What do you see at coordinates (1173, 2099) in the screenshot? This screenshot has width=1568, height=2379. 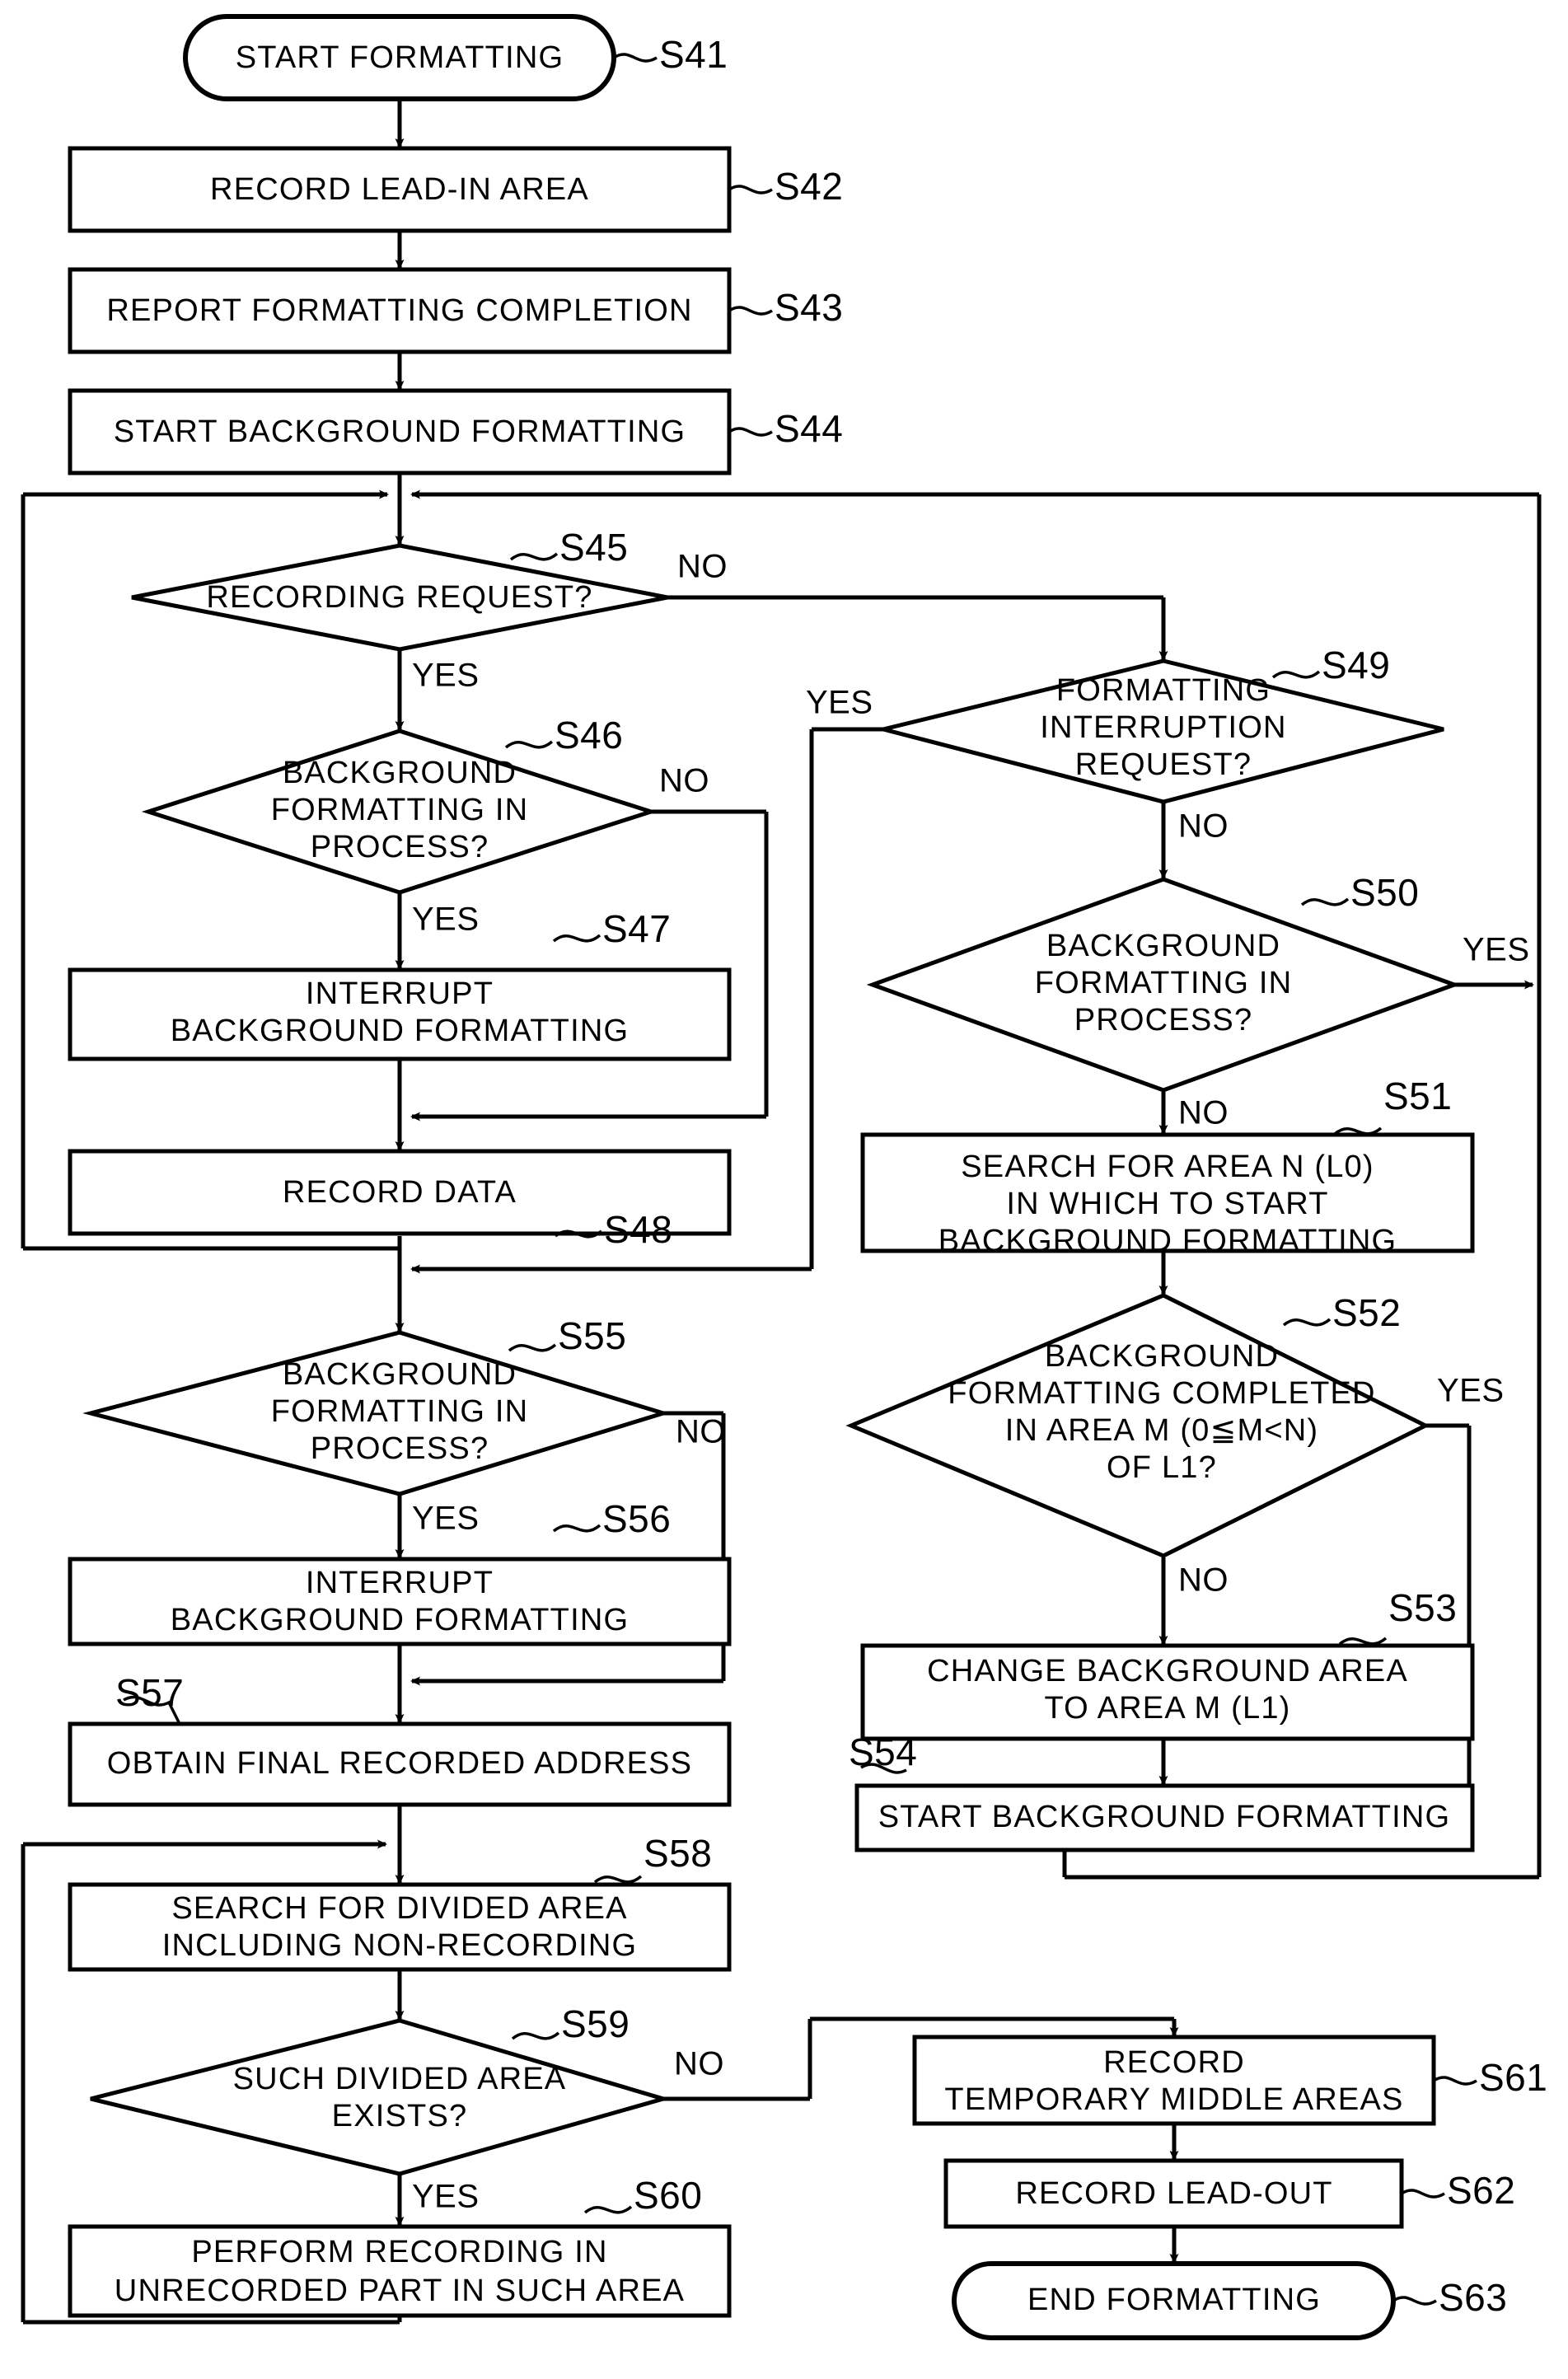 I see `node-s61-line-1: TEMPORARY MIDDLE AREAS` at bounding box center [1173, 2099].